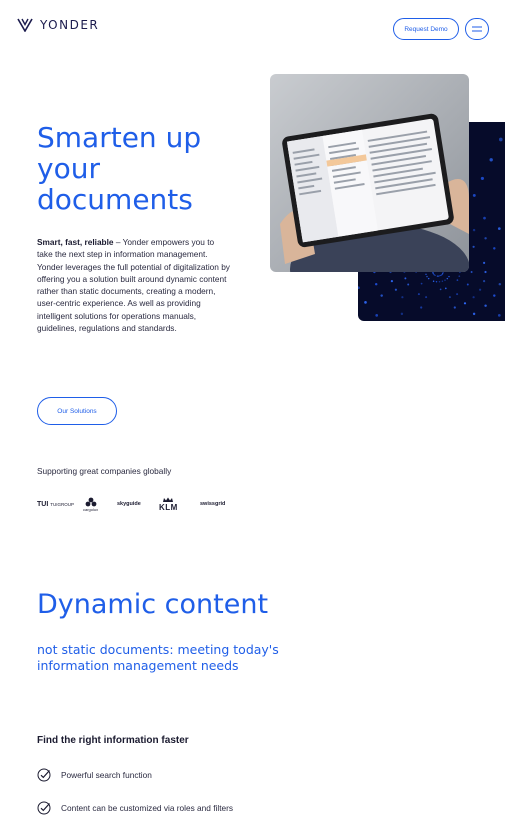  Describe the element at coordinates (168, 507) in the screenshot. I see `klm-name: KLM` at that location.